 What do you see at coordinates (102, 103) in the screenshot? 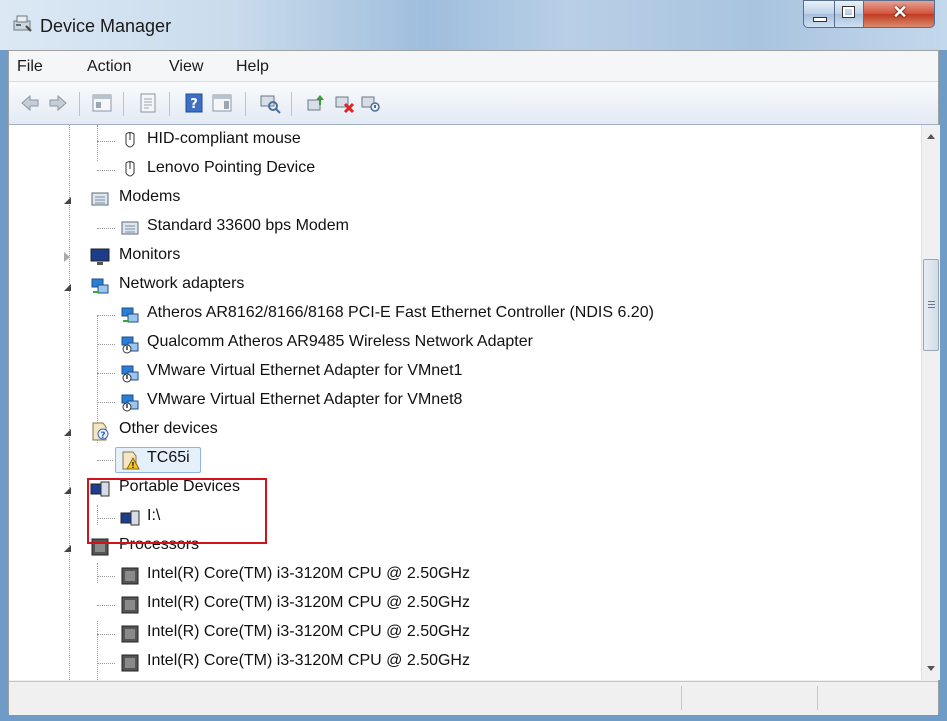
I see `show-hide-tree-icon` at bounding box center [102, 103].